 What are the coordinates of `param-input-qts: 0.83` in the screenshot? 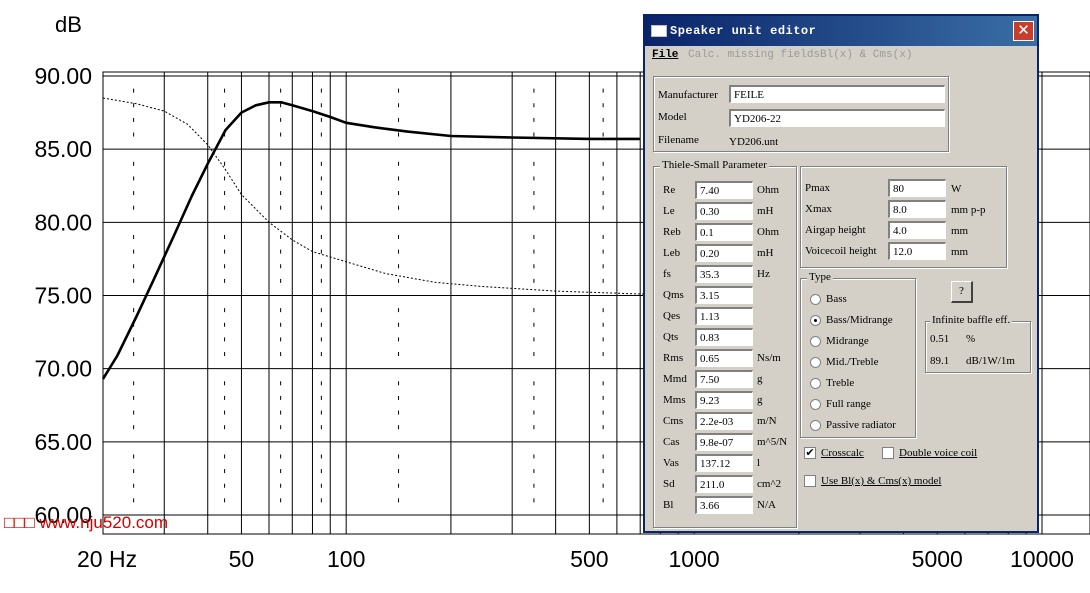 It's located at (724, 337).